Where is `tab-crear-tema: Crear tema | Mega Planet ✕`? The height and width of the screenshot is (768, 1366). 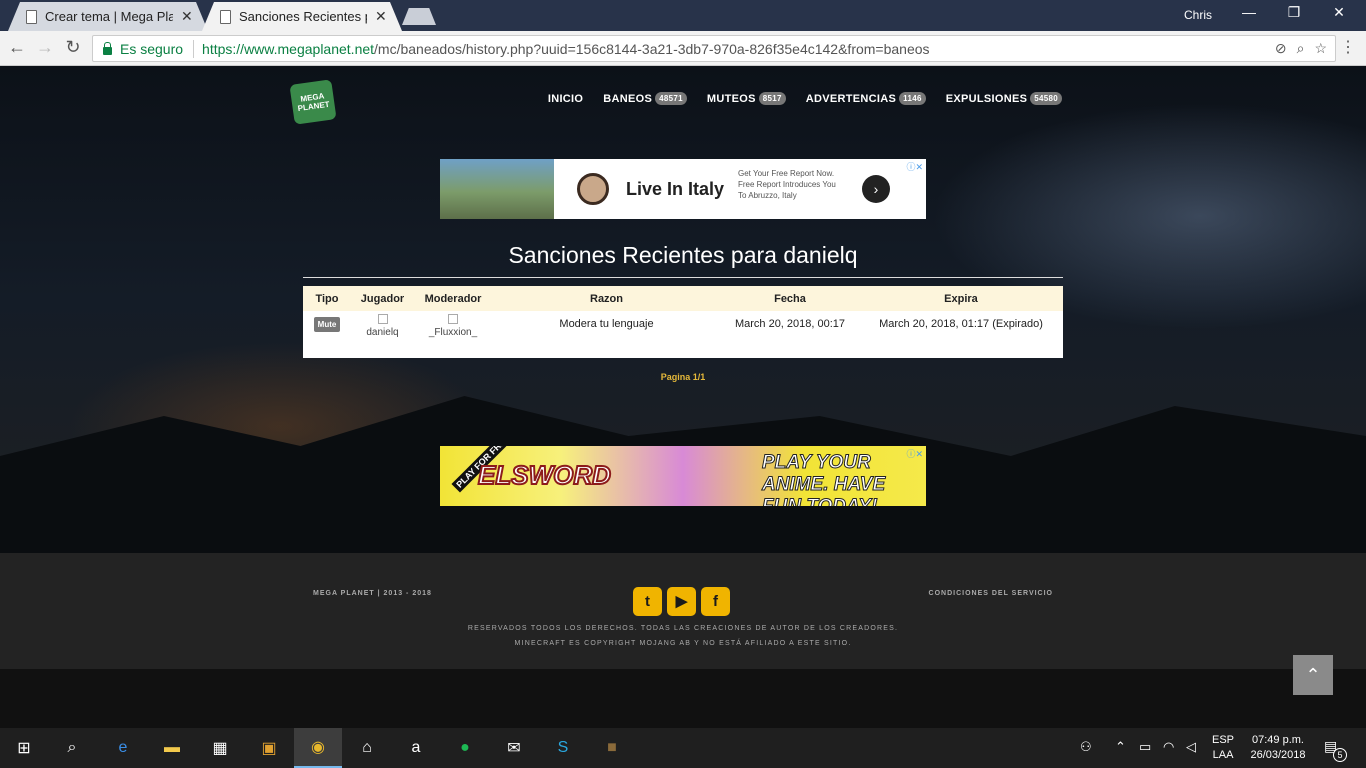 tab-crear-tema: Crear tema | Mega Planet ✕ is located at coordinates (108, 16).